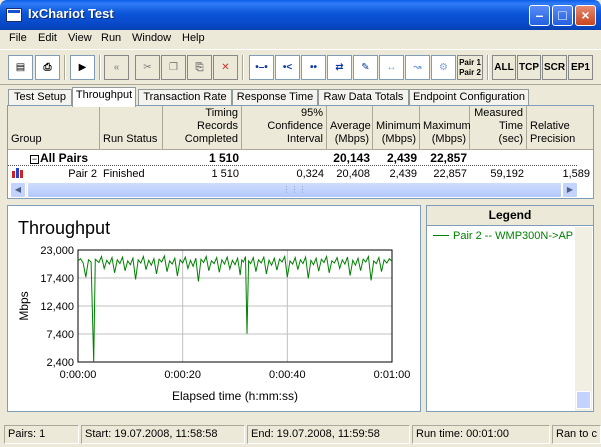  I want to click on legend-swatch, so click(441, 235).